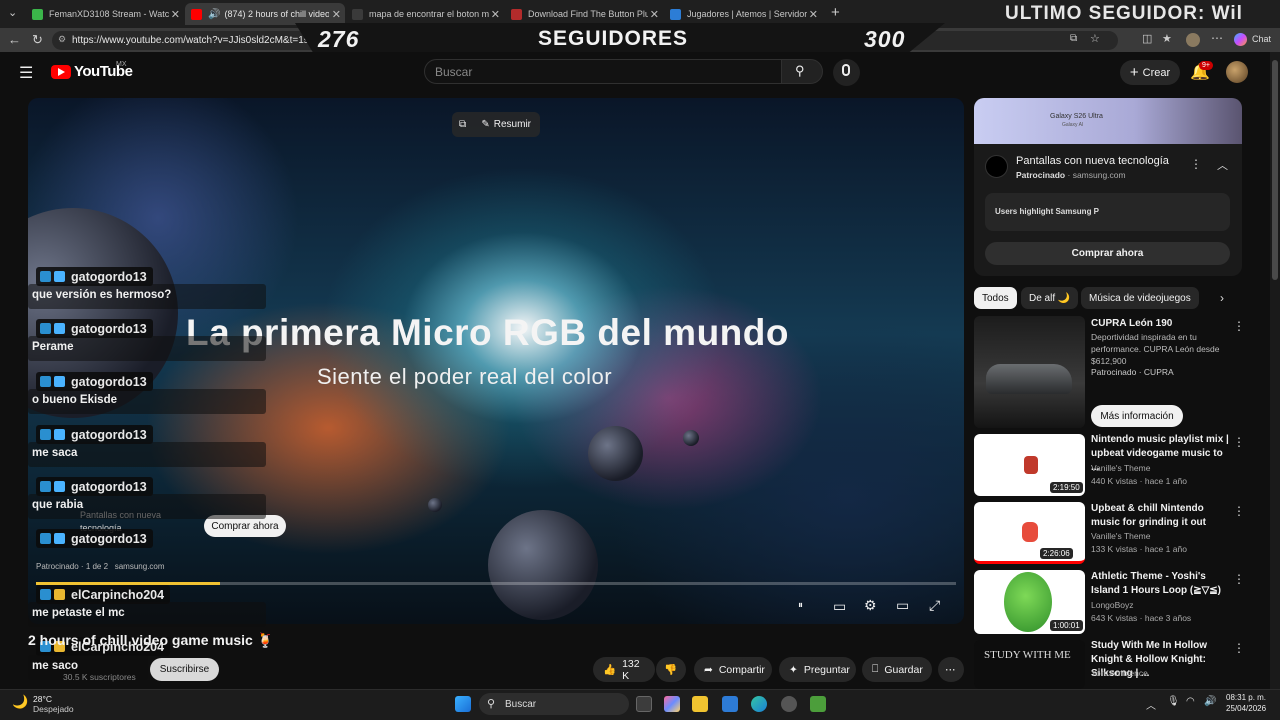 This screenshot has width=1280, height=720. What do you see at coordinates (1137, 416) in the screenshot?
I see `more-info-button: Más información` at bounding box center [1137, 416].